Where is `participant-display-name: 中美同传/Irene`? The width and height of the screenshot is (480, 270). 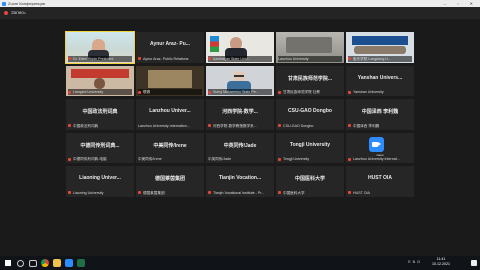
participant-display-name: 中美同传/Irene is located at coordinates (170, 145).